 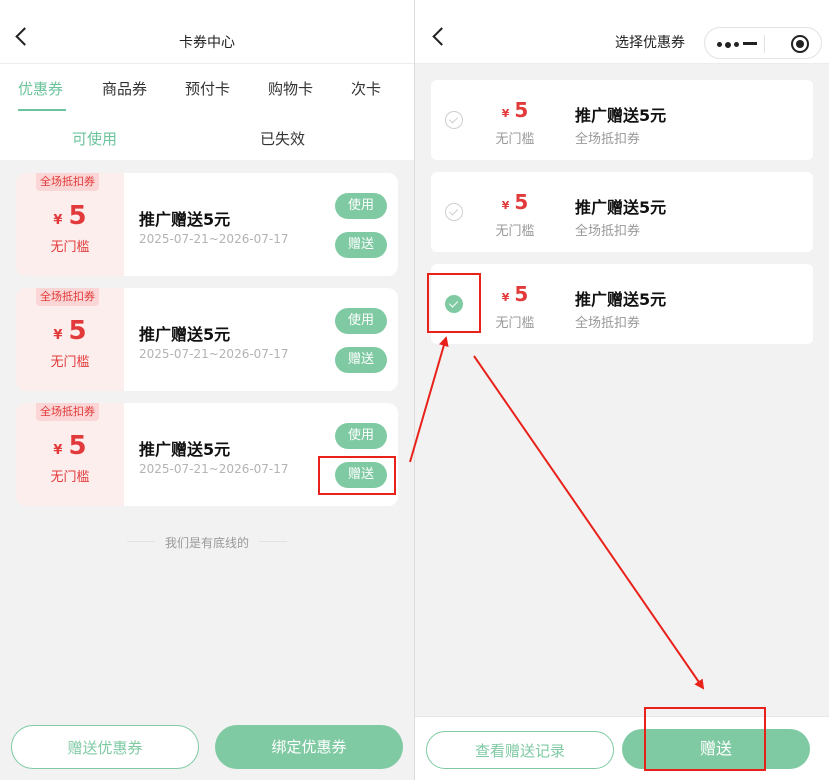 What do you see at coordinates (94, 138) in the screenshot?
I see `subtab-available: 可使用` at bounding box center [94, 138].